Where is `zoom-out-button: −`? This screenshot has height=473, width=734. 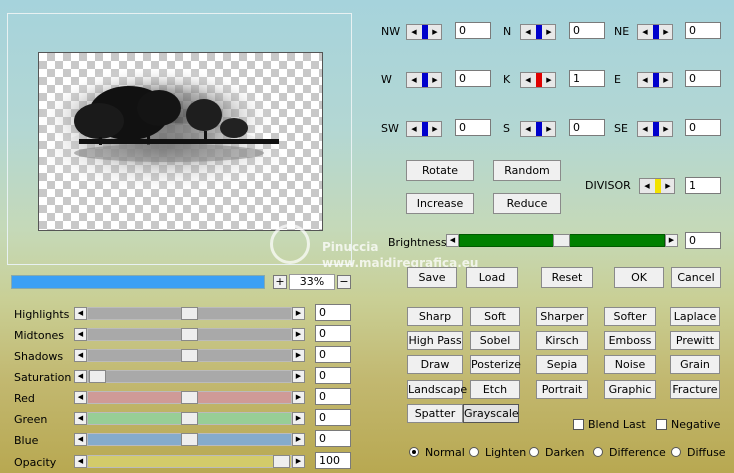
zoom-out-button: − is located at coordinates (344, 282).